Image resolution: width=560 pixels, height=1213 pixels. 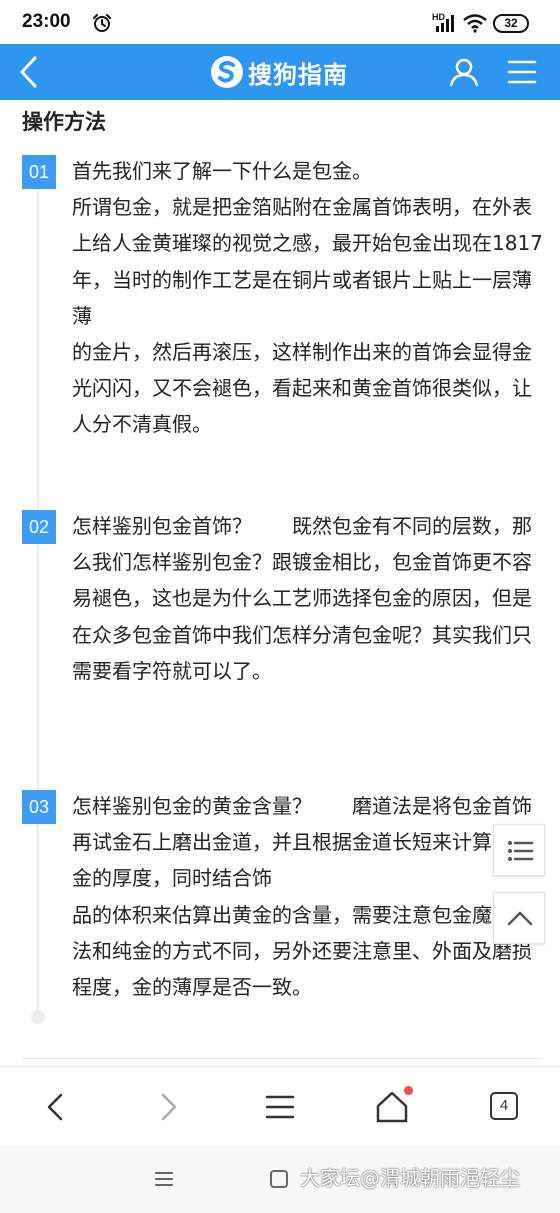 I want to click on user-icon, so click(x=464, y=72).